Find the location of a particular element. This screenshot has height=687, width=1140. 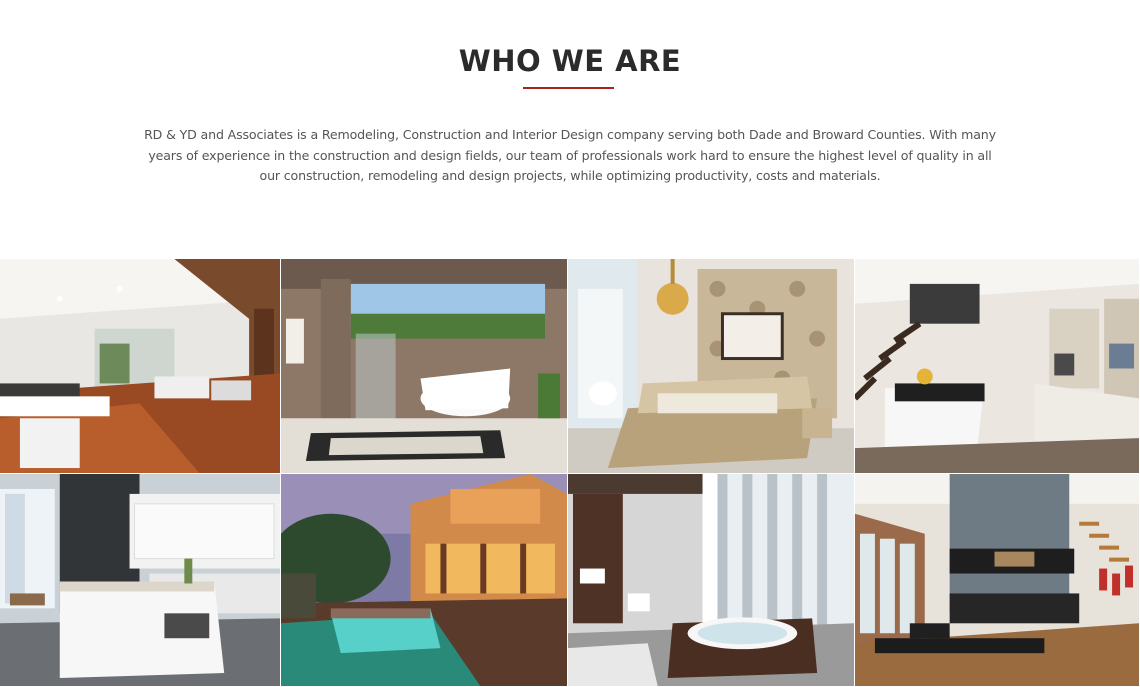

title-underline is located at coordinates (568, 88).